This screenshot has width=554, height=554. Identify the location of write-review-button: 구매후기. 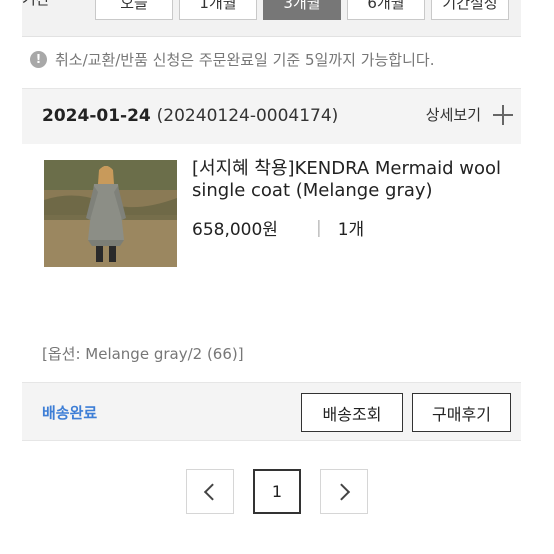
(461, 412).